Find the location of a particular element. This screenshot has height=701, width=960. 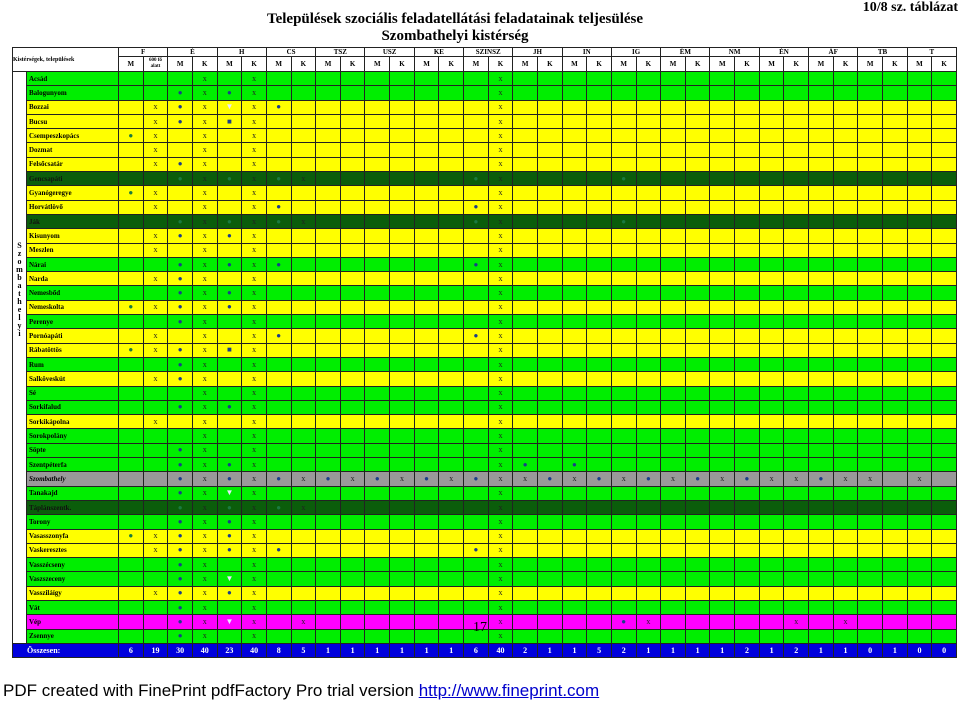

table-row: Gencsapáti ● x ● x ● x ● x ● is located at coordinates (485, 179).